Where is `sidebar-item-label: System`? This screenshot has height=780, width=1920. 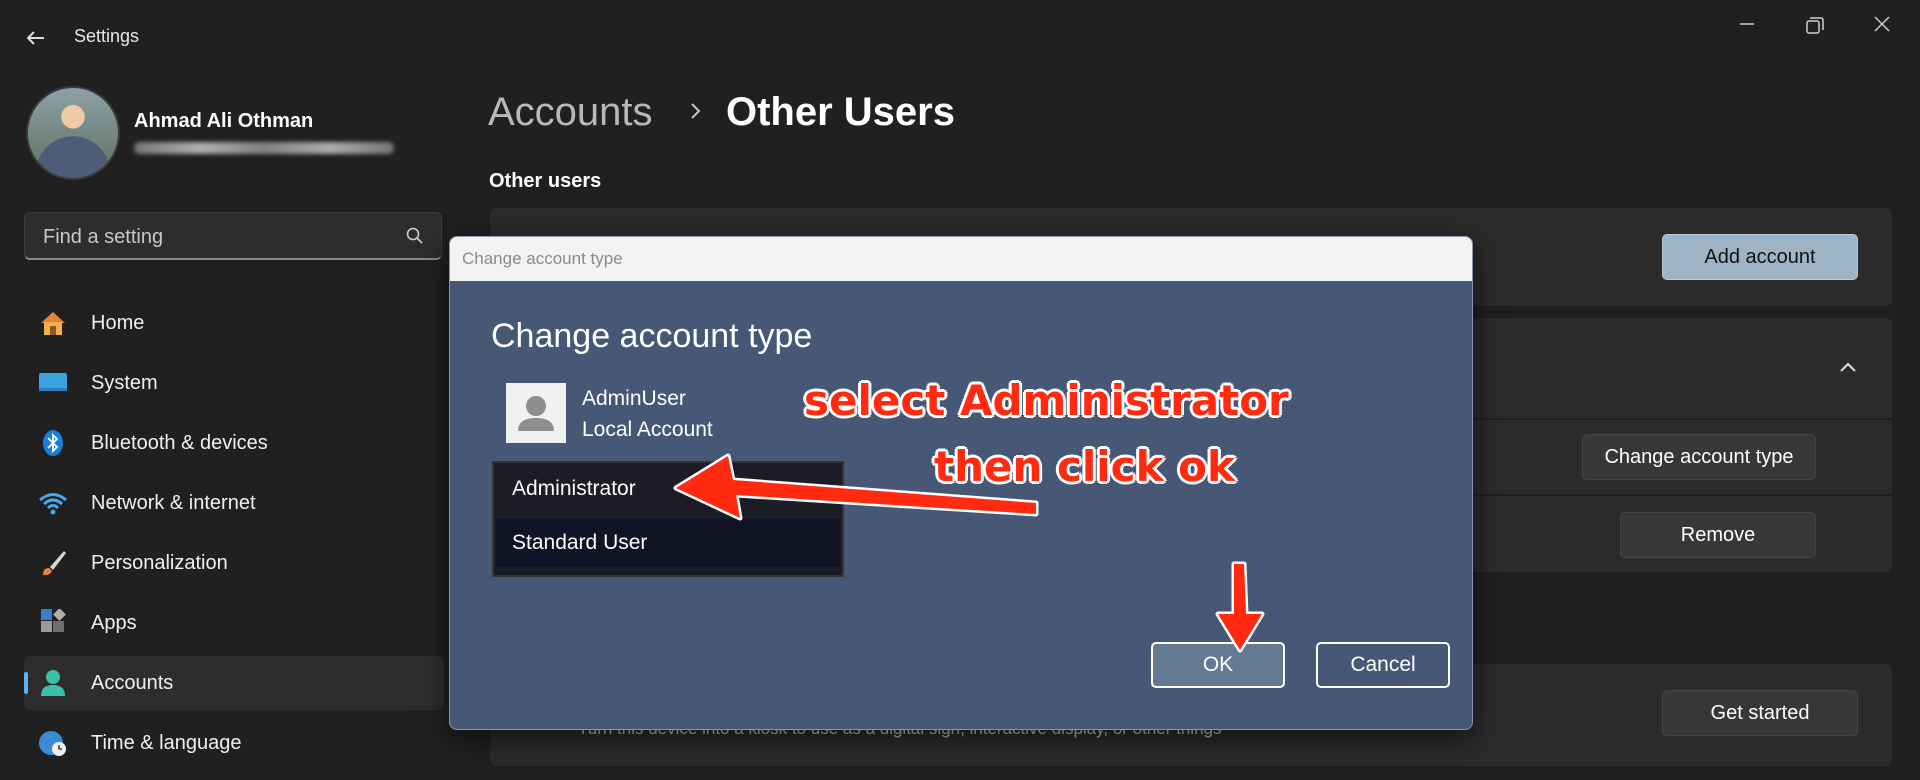
sidebar-item-label: System is located at coordinates (124, 383).